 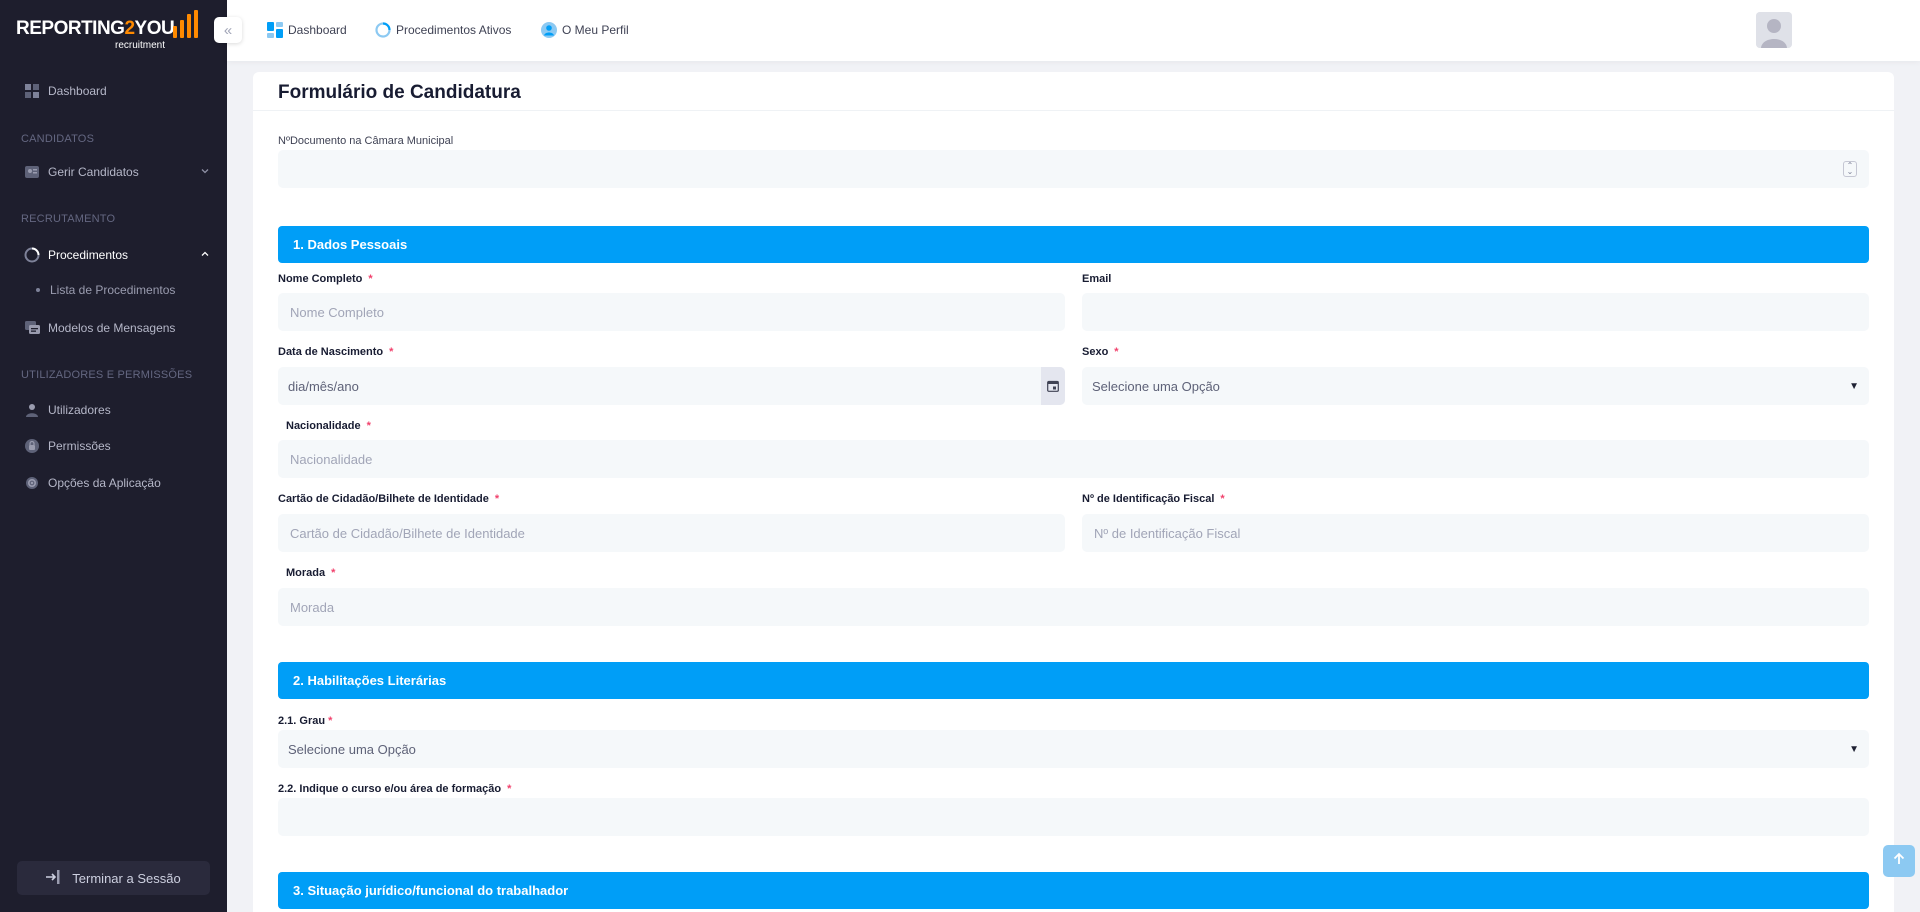 I want to click on gear-icon, so click(x=32, y=483).